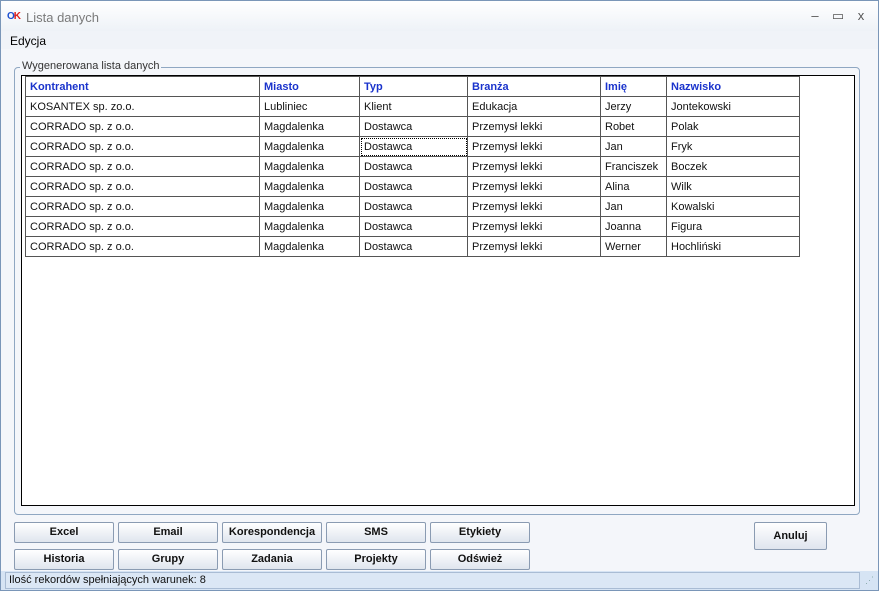  What do you see at coordinates (534, 86) in the screenshot?
I see `column-header-branza: Branża` at bounding box center [534, 86].